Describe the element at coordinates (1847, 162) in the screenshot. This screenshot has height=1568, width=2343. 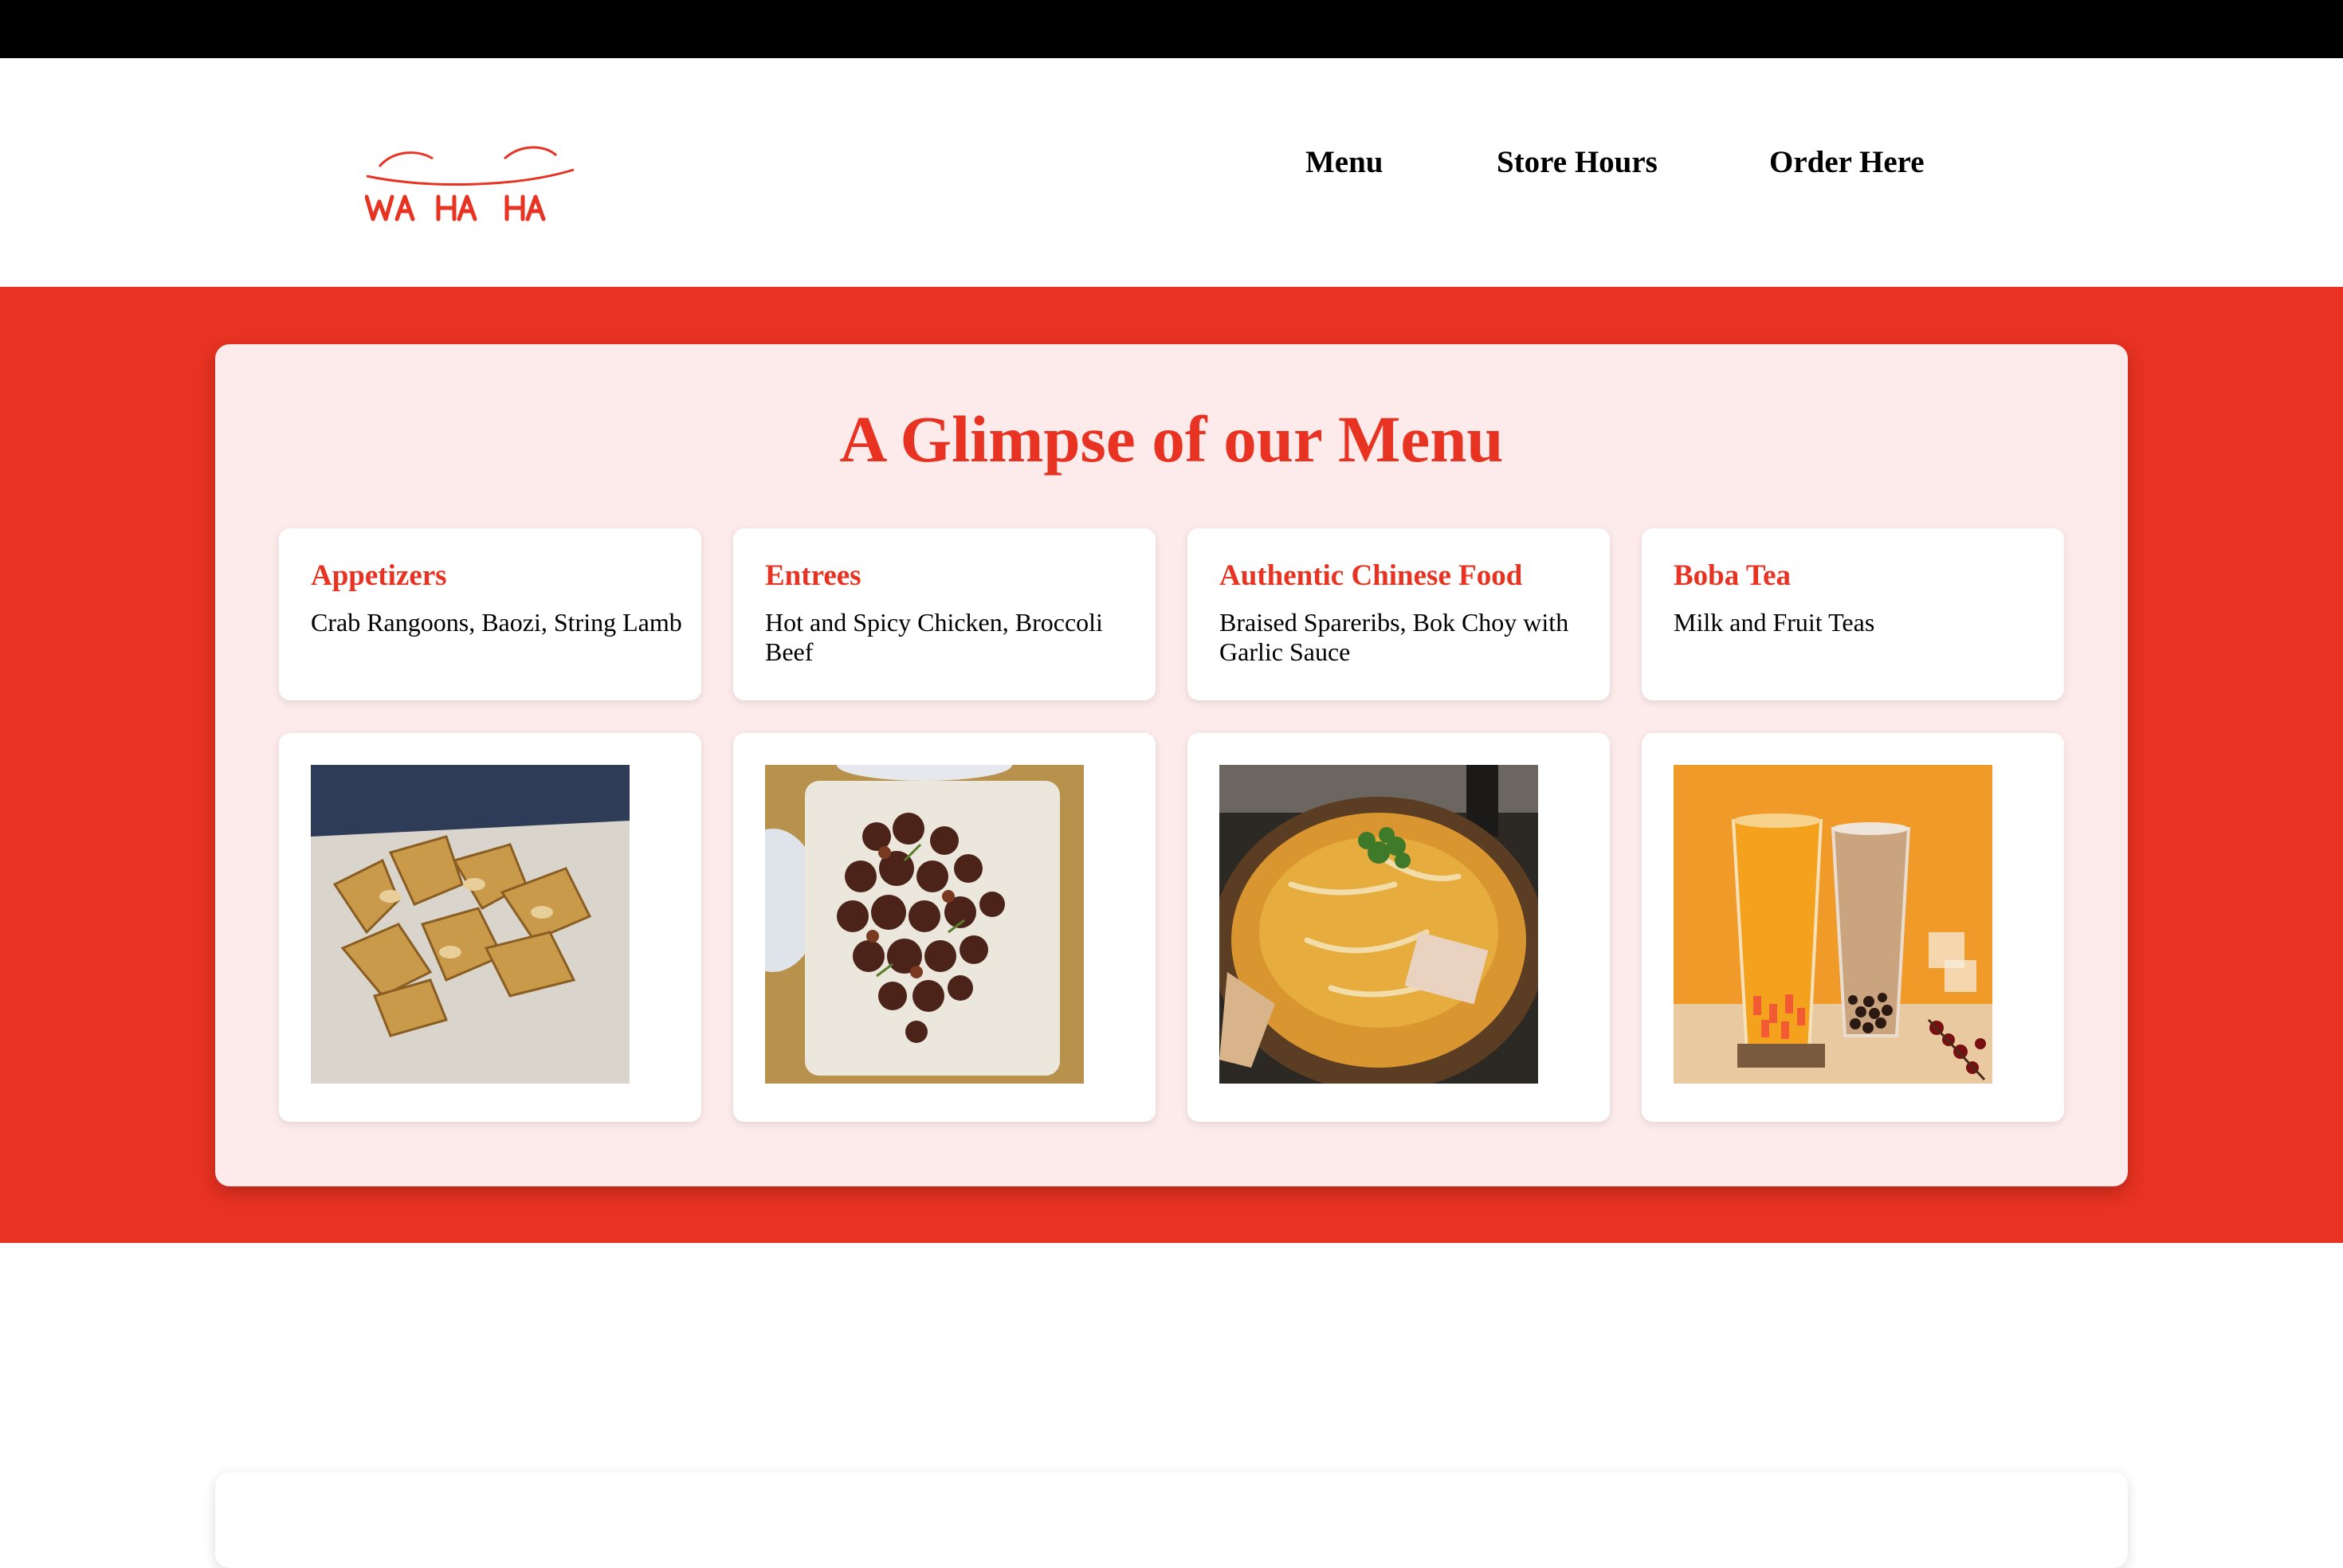
I see `nav-order-here-link: Order Here` at that location.